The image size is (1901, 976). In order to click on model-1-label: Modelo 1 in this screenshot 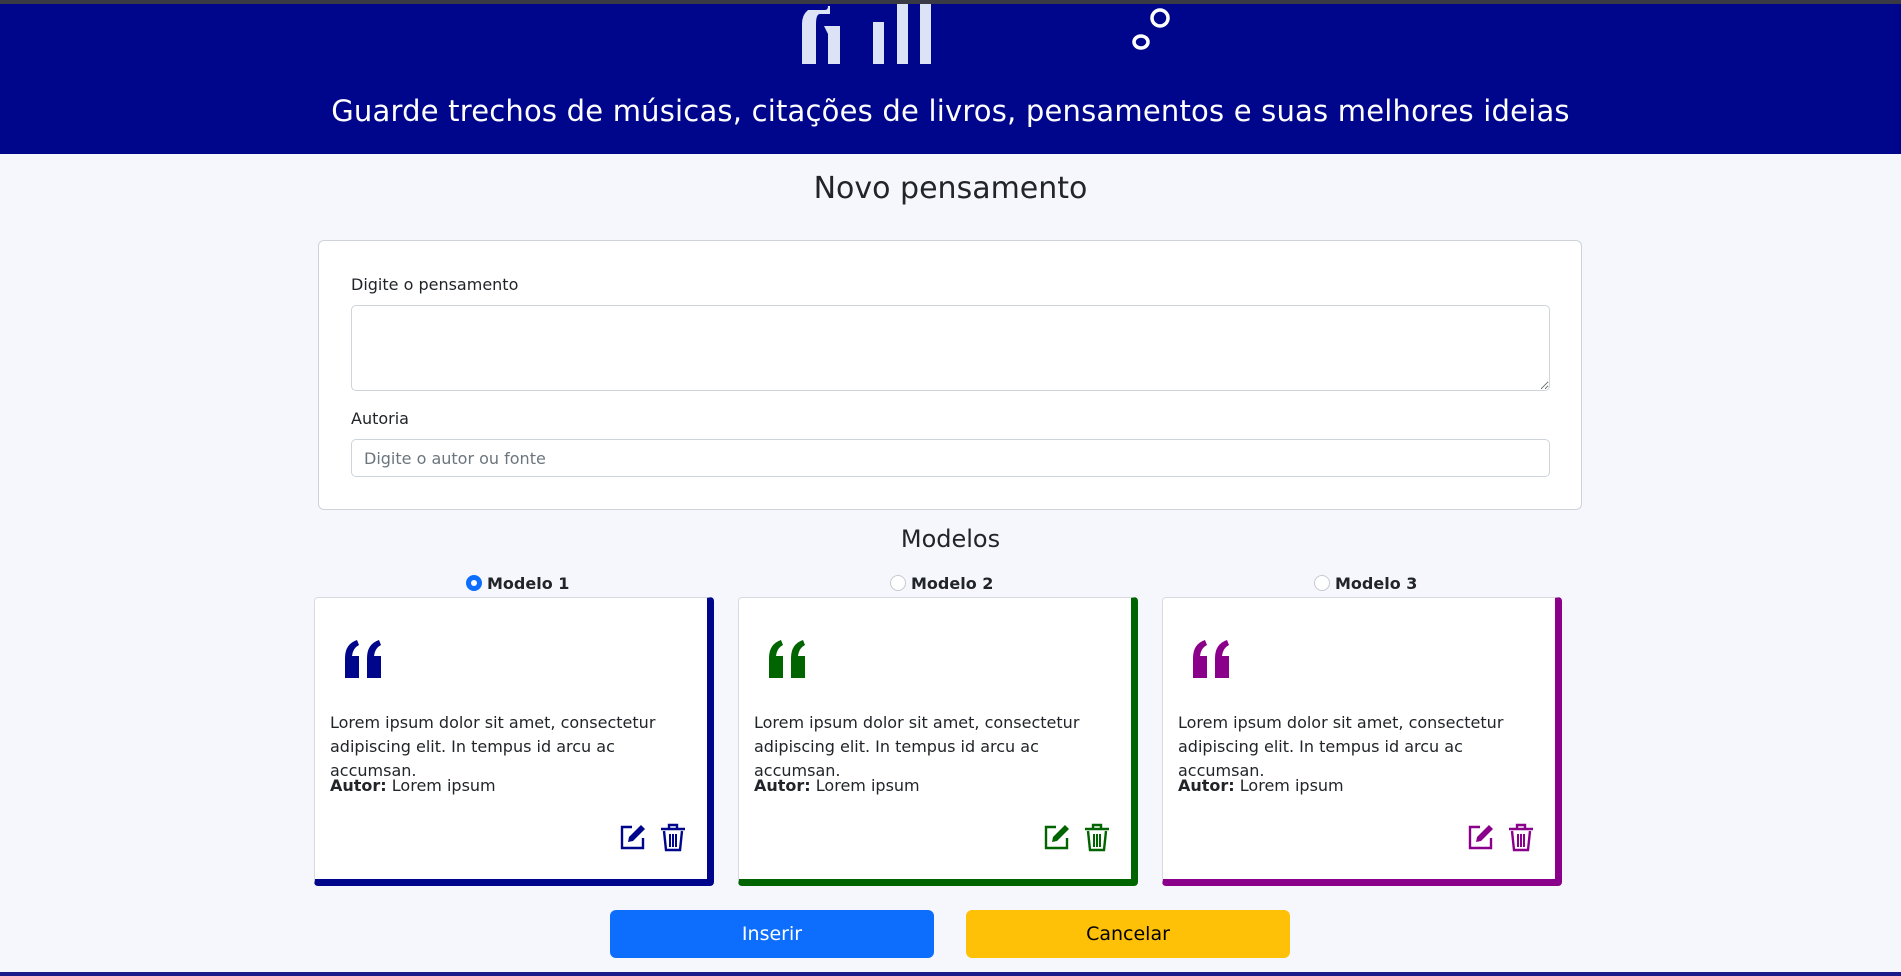, I will do `click(528, 583)`.